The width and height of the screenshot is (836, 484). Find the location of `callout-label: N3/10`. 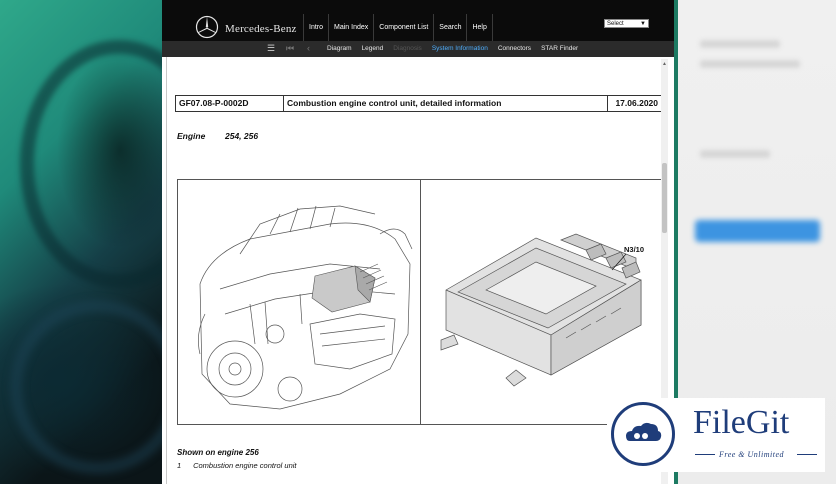

callout-label: N3/10 is located at coordinates (634, 249).